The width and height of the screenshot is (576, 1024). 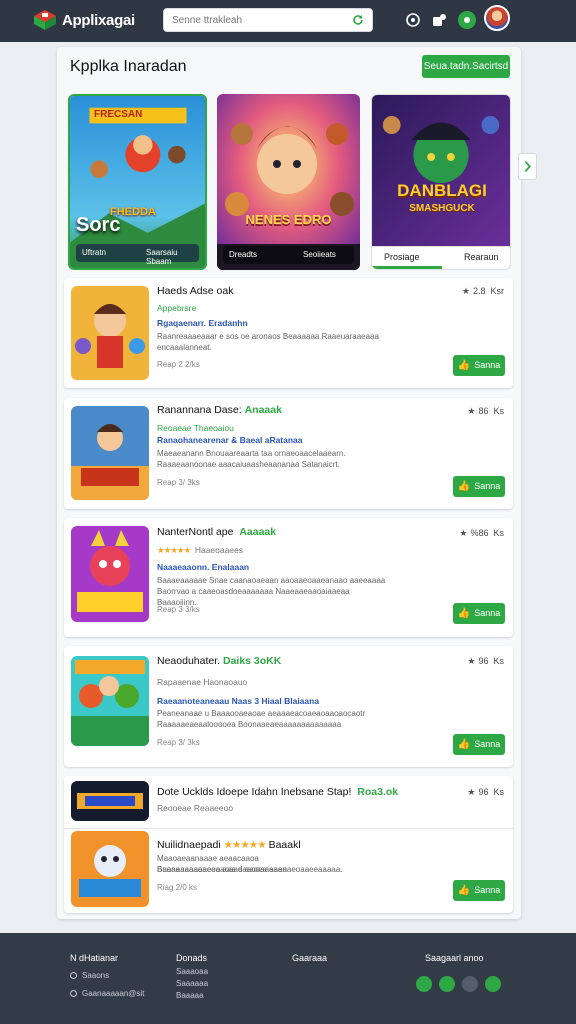 What do you see at coordinates (162, 257) in the screenshot?
I see `caption-right: Saarsaiu Sbaam` at bounding box center [162, 257].